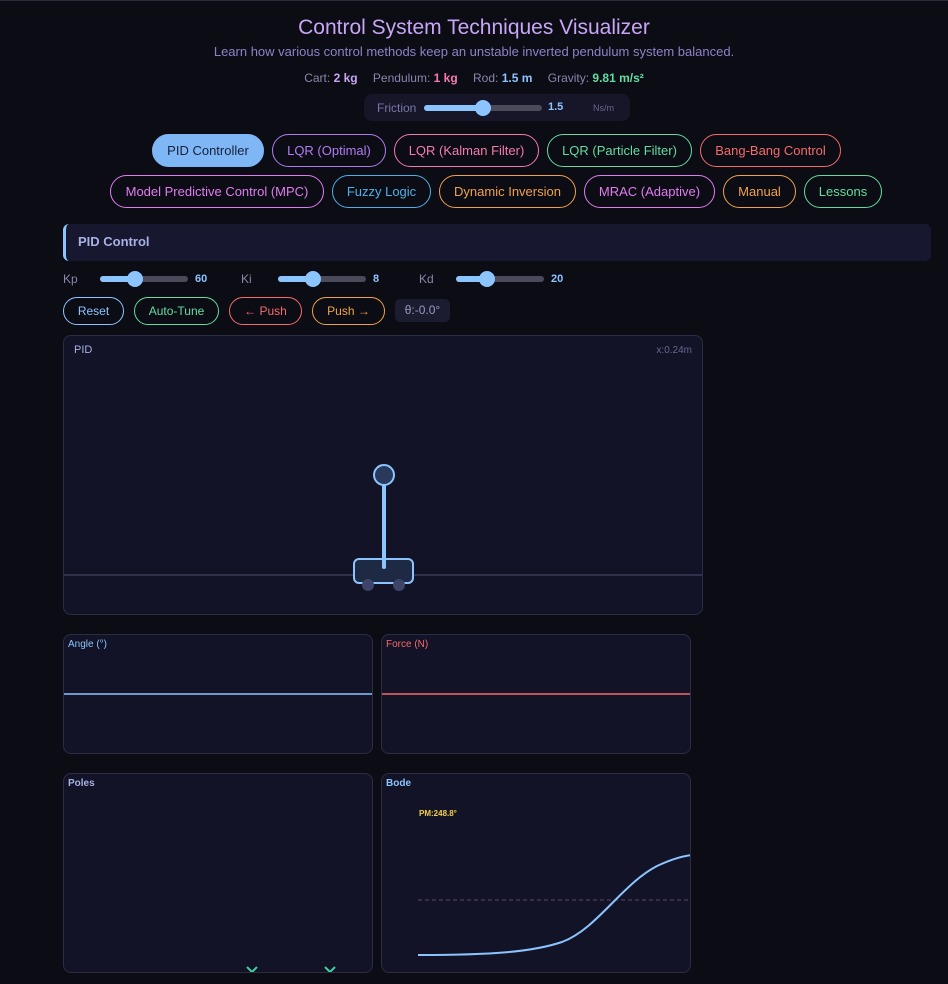 This screenshot has width=948, height=984. I want to click on tab-model-predictive-control: Model Predictive Control (MPC), so click(217, 191).